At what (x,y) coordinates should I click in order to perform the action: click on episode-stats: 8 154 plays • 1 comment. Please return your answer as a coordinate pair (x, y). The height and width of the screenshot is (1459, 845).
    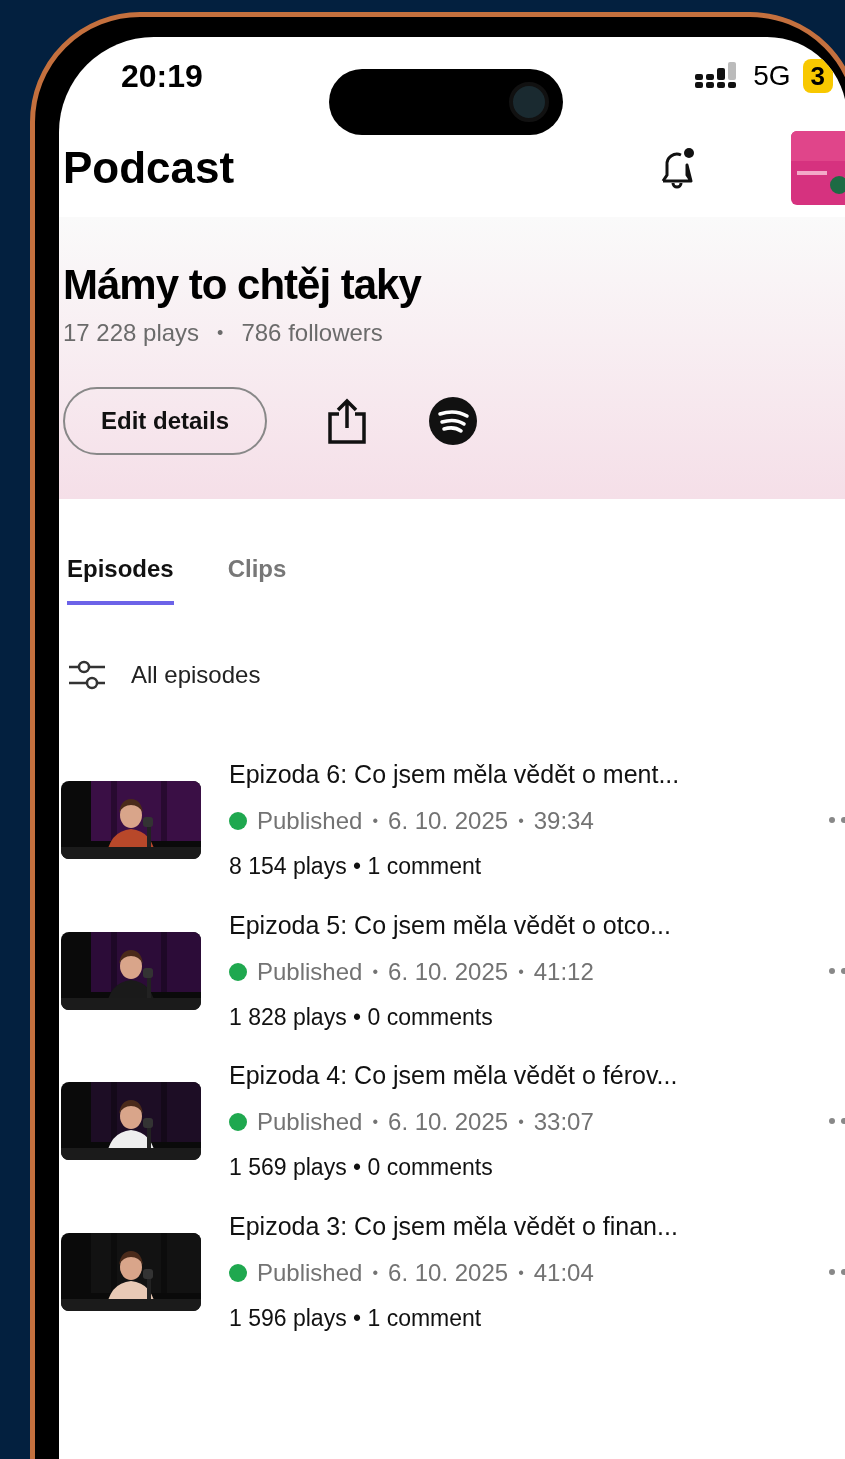
    Looking at the image, I should click on (356, 866).